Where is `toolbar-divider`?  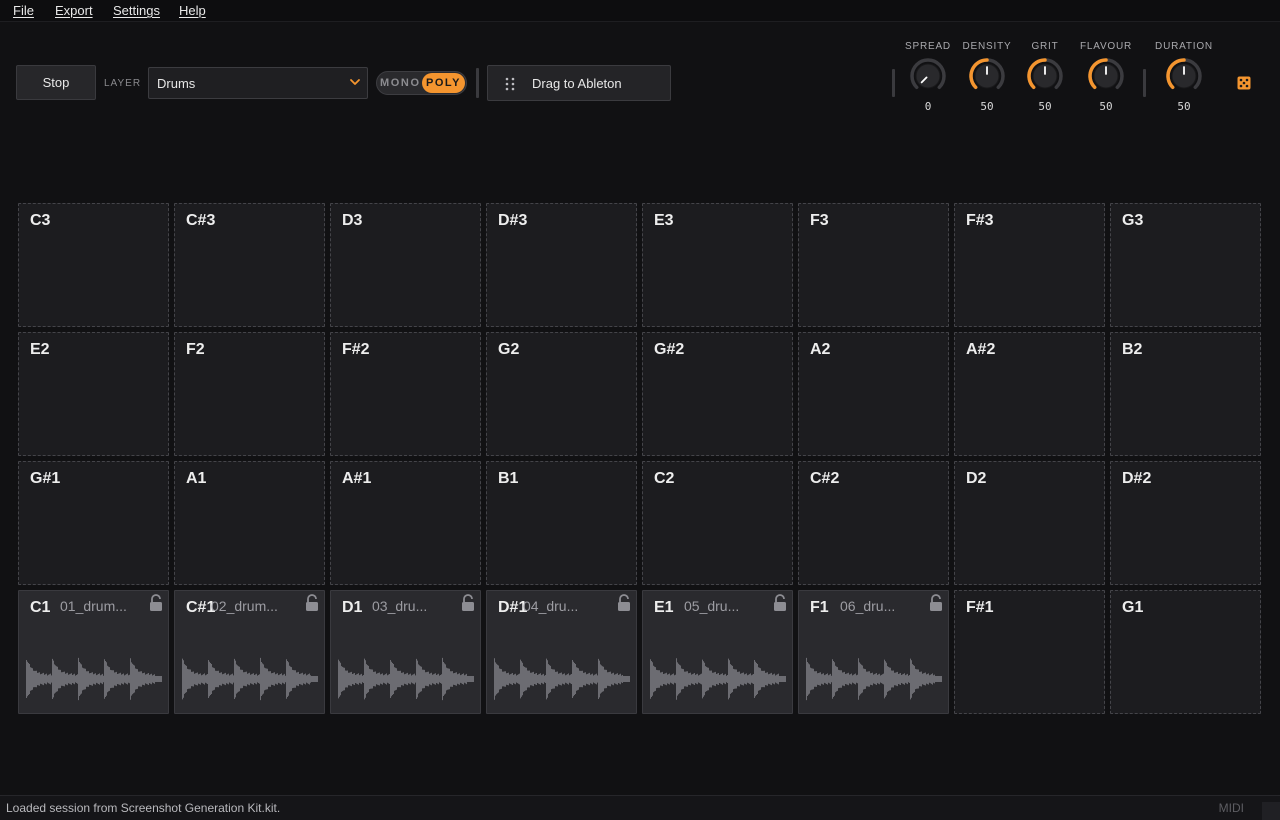 toolbar-divider is located at coordinates (477, 83).